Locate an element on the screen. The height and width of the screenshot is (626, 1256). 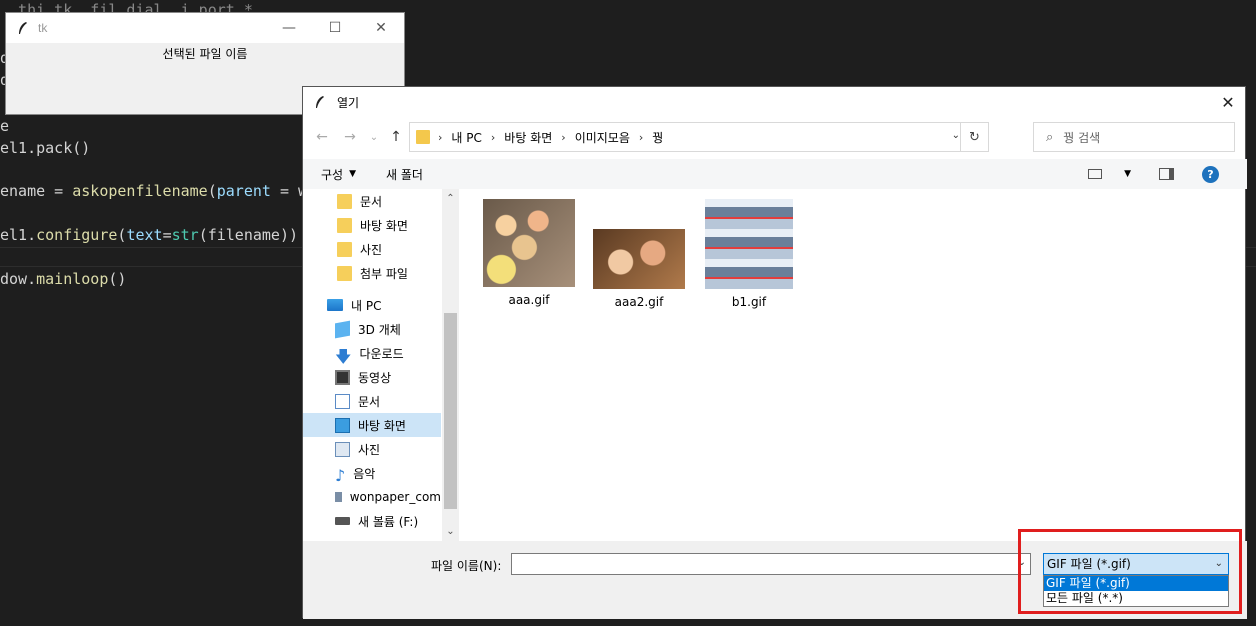
sidebar-item-desktop: 바탕 화면 is located at coordinates (372, 425).